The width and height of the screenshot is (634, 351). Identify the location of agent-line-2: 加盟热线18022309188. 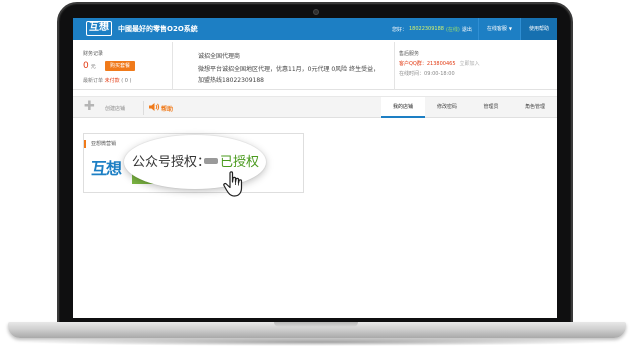
(231, 80).